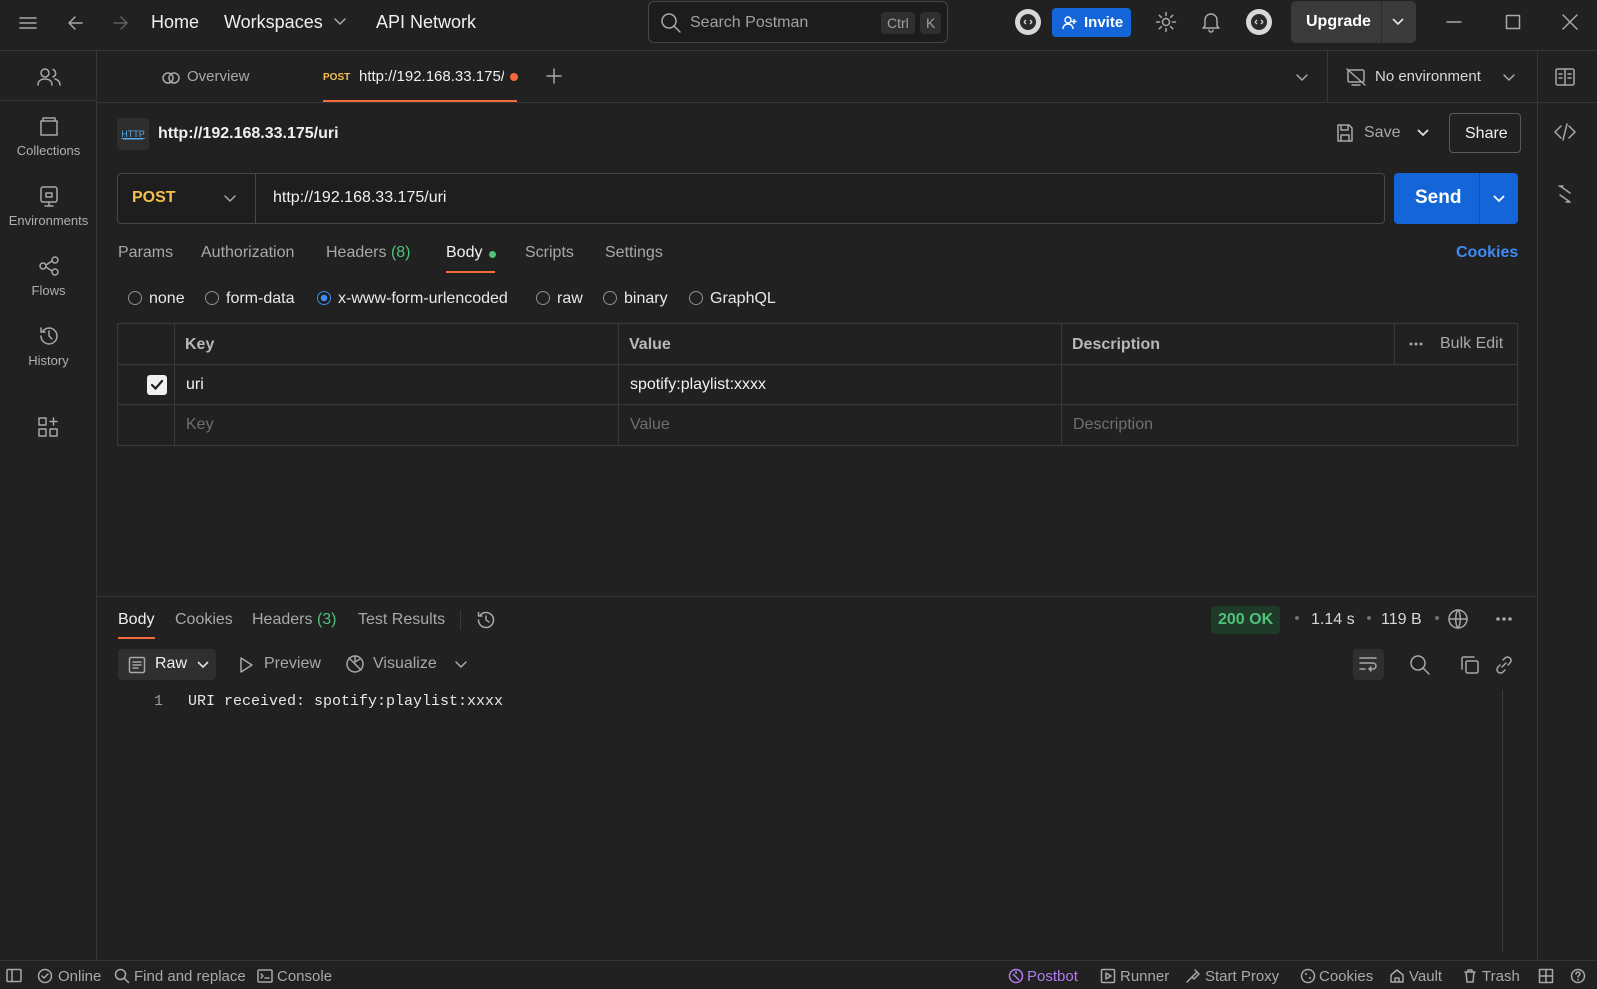  Describe the element at coordinates (48, 206) in the screenshot. I see `sidebar-item-environments: Environments` at that location.